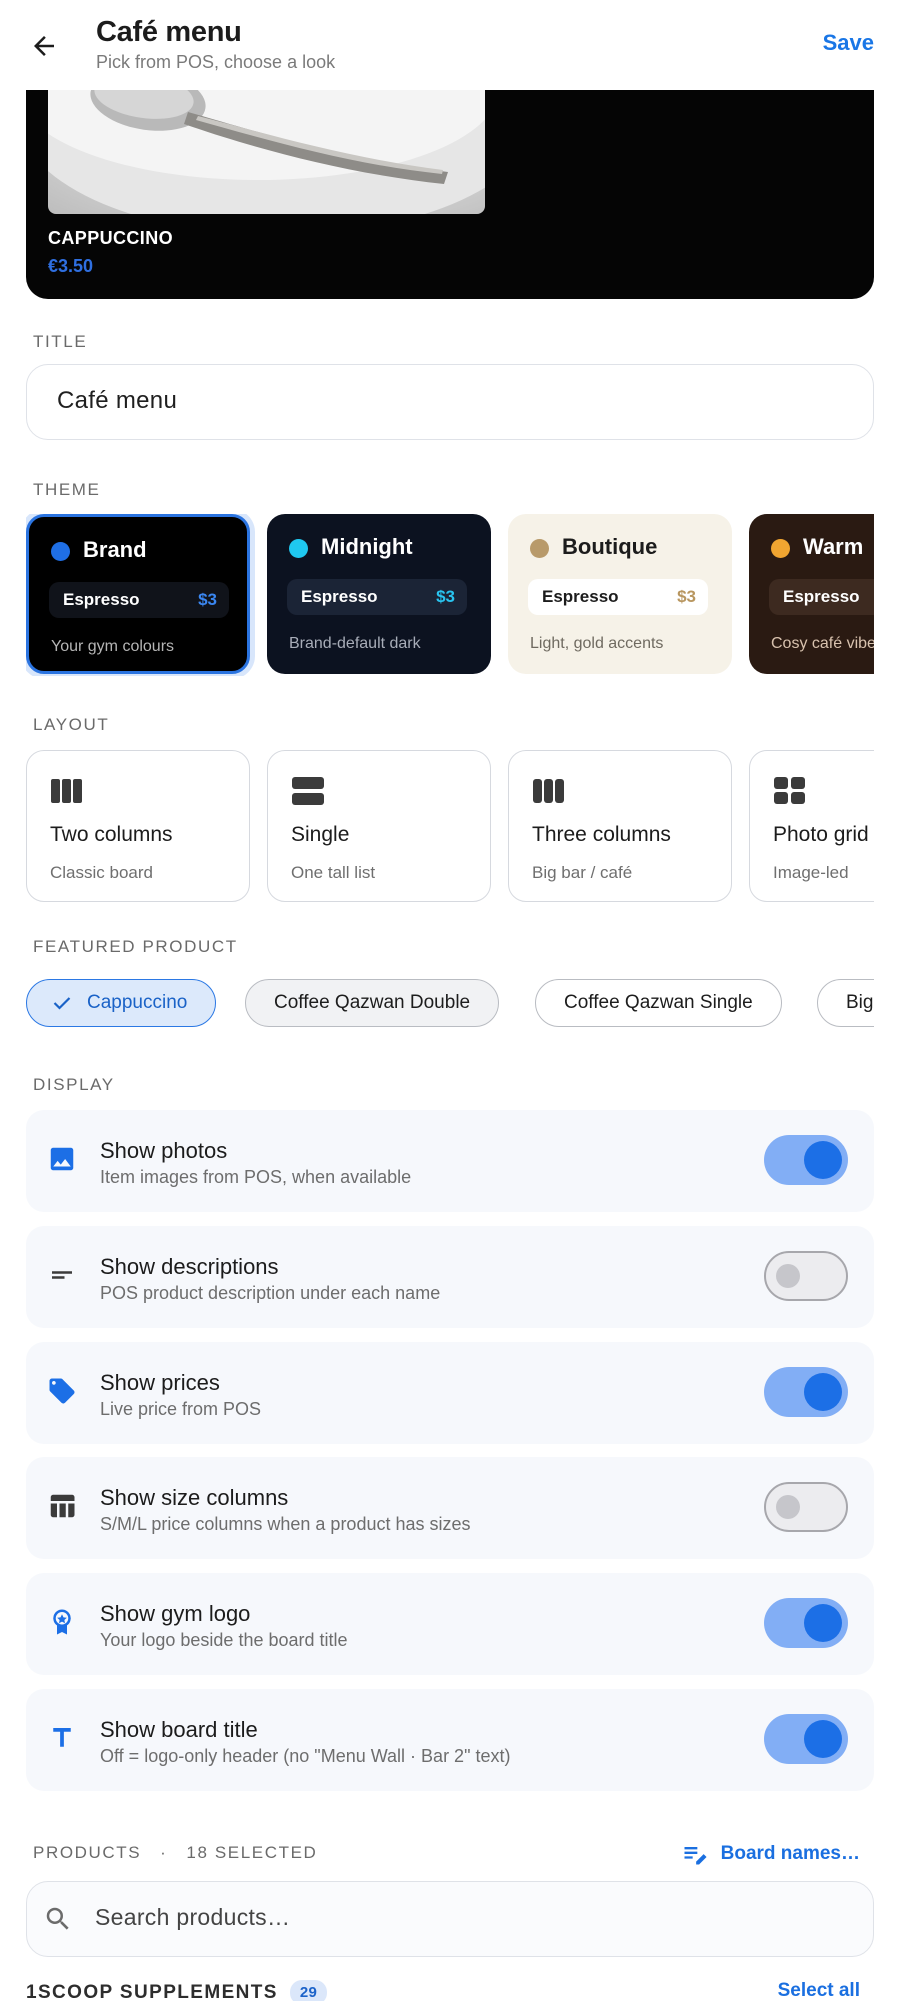 The image size is (900, 2001). I want to click on theme-card-midnight: Midnight Espresso $3 Brand-default dark, so click(379, 594).